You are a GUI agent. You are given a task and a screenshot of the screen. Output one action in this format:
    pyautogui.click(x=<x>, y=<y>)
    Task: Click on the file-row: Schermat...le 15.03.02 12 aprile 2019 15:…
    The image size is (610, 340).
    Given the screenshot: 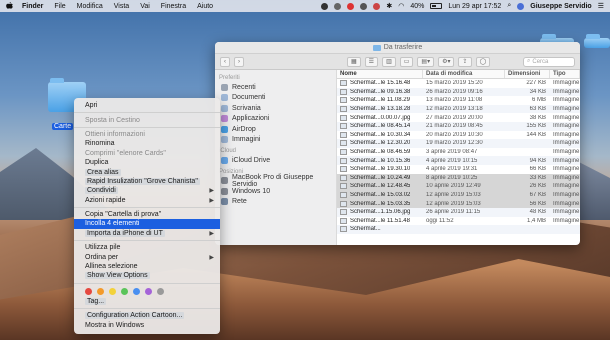 What is the action you would take?
    pyautogui.click(x=458, y=195)
    